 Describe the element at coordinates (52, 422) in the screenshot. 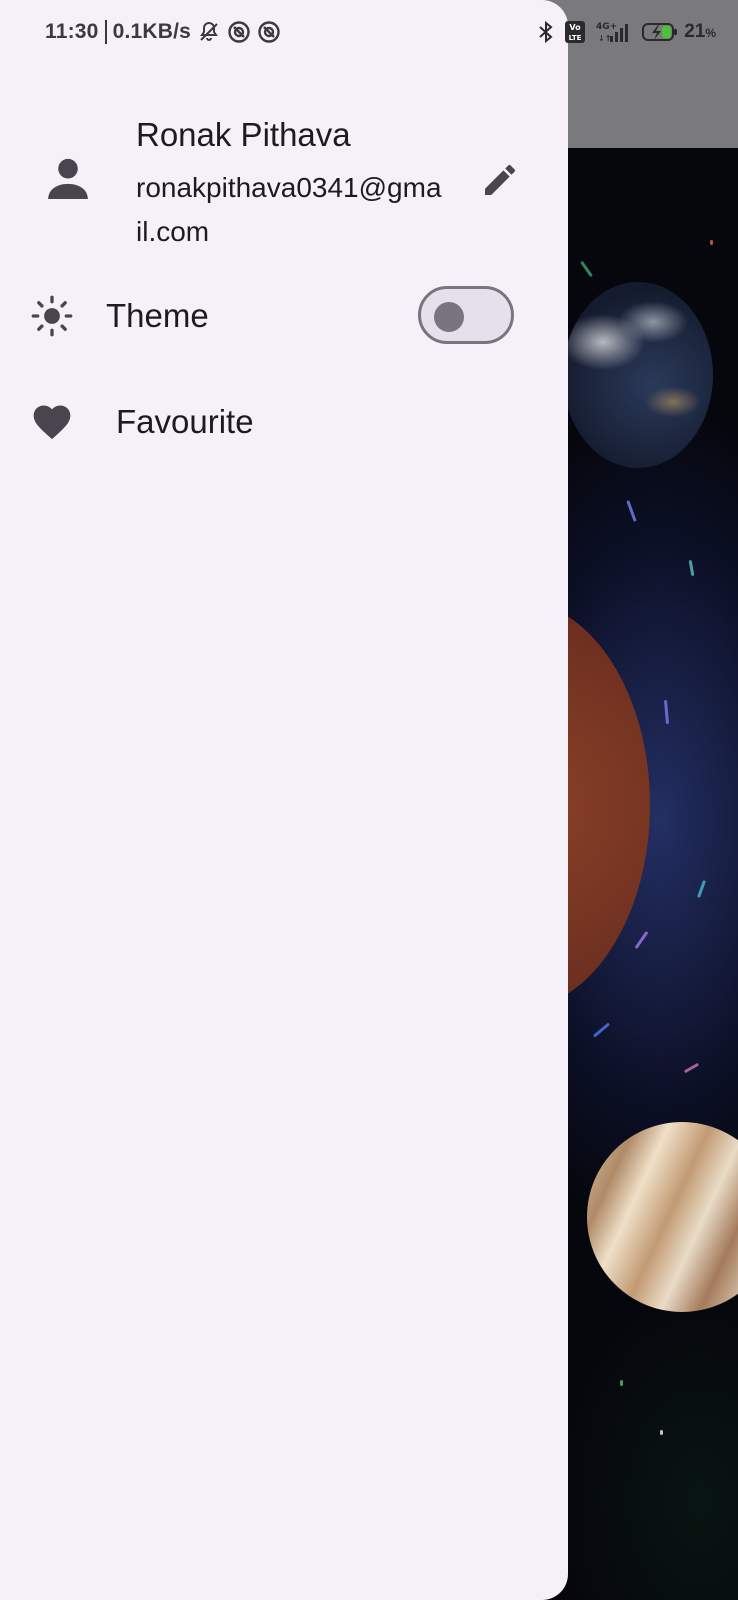

I see `heart-icon` at that location.